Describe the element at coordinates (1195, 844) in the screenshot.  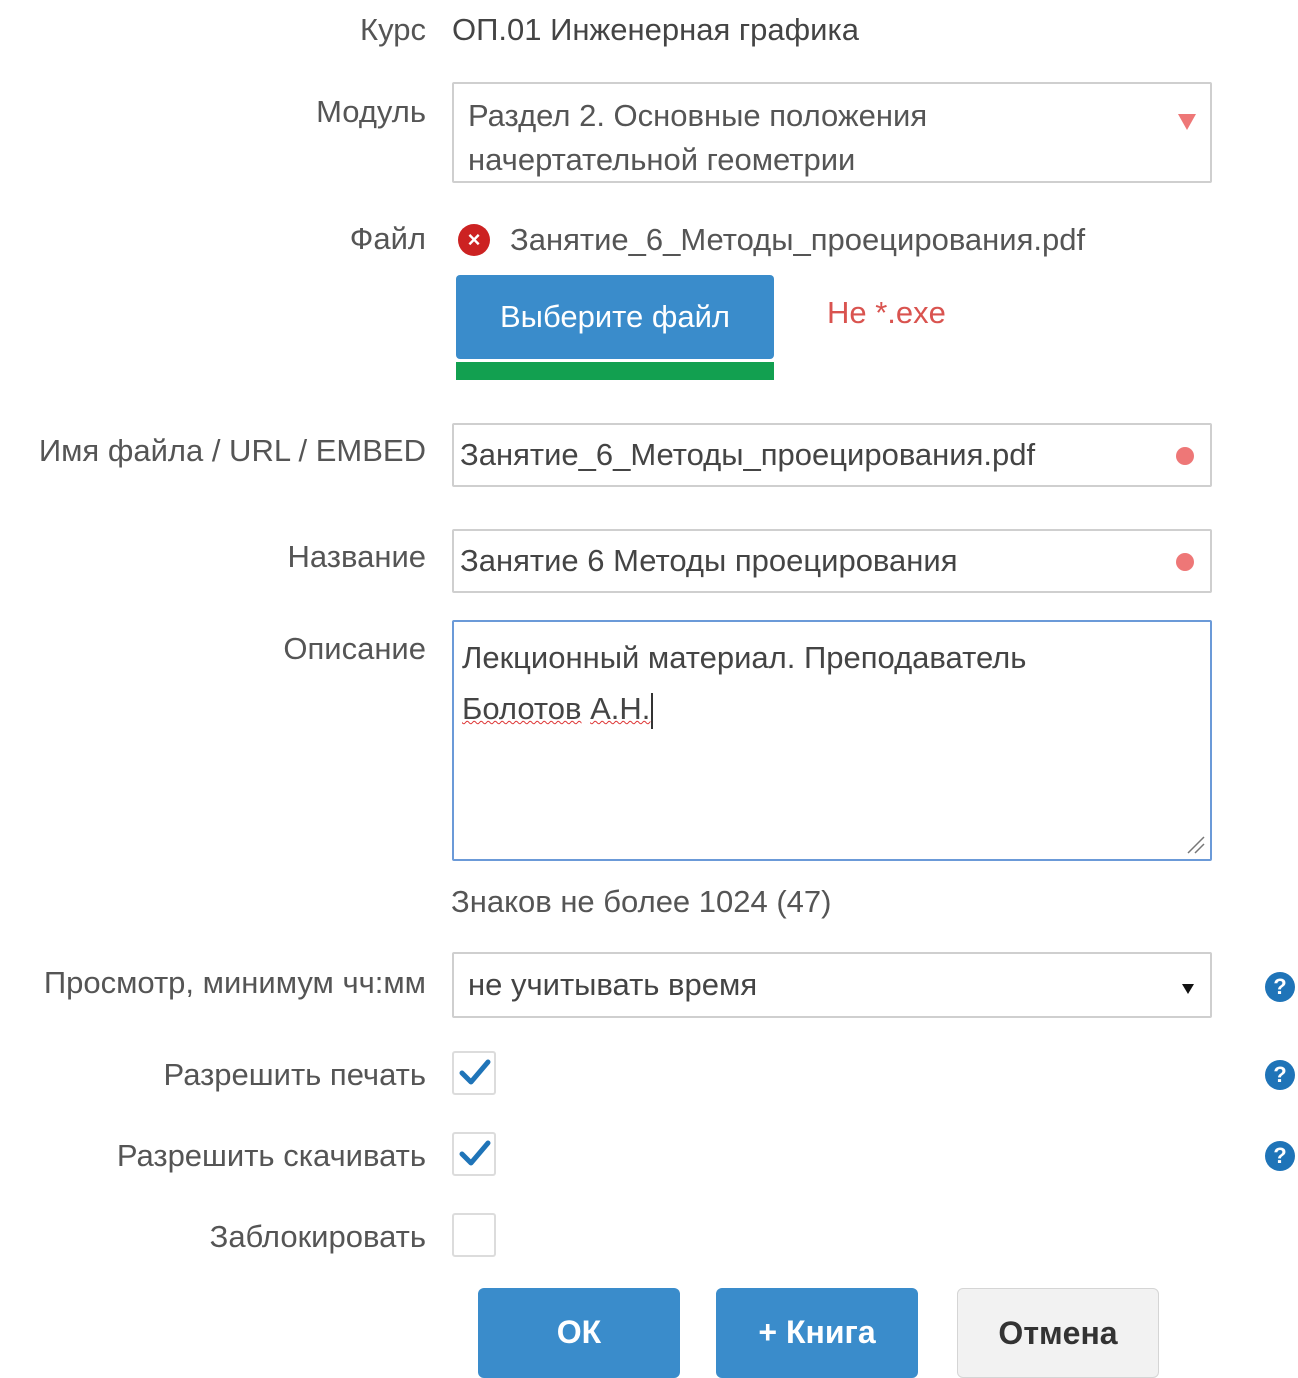
I see `resize-handle-icon` at that location.